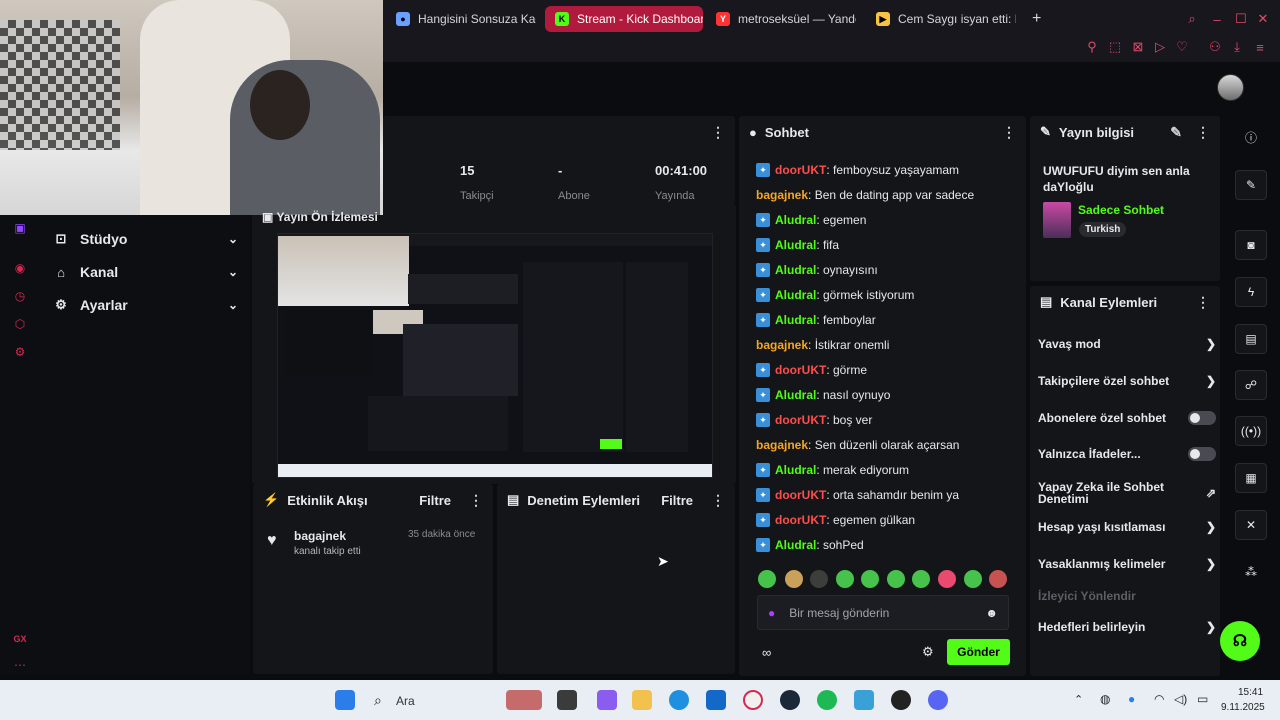  What do you see at coordinates (405, 701) in the screenshot?
I see `taskbar-search: Ara` at bounding box center [405, 701].